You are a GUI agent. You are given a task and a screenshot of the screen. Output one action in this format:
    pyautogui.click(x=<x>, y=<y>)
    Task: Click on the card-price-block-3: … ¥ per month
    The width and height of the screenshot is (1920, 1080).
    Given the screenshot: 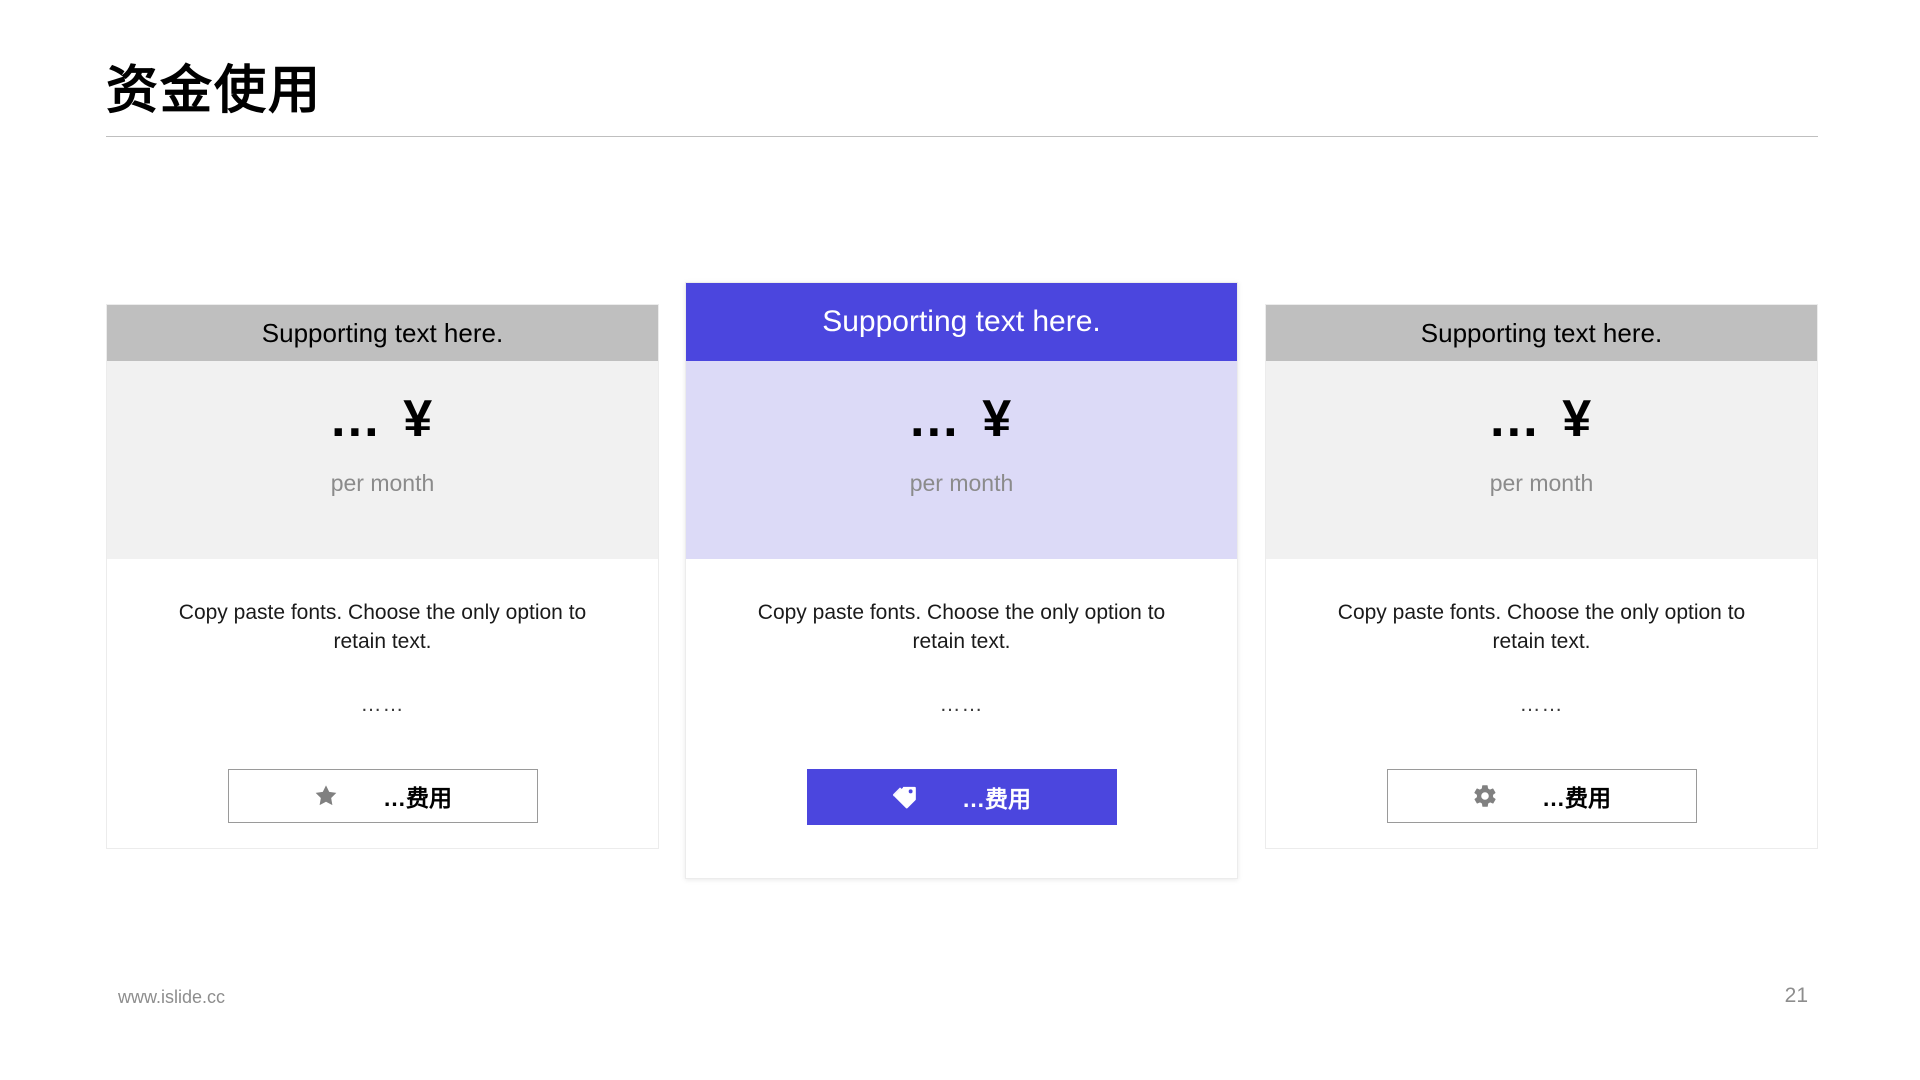 What is the action you would take?
    pyautogui.click(x=1541, y=460)
    